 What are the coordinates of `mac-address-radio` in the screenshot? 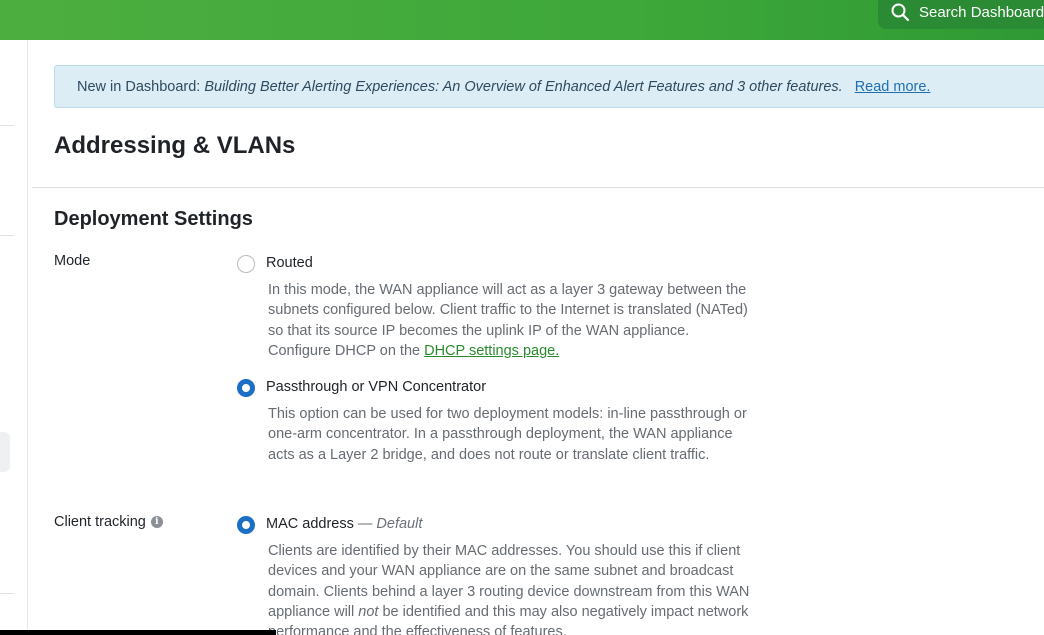 It's located at (246, 525).